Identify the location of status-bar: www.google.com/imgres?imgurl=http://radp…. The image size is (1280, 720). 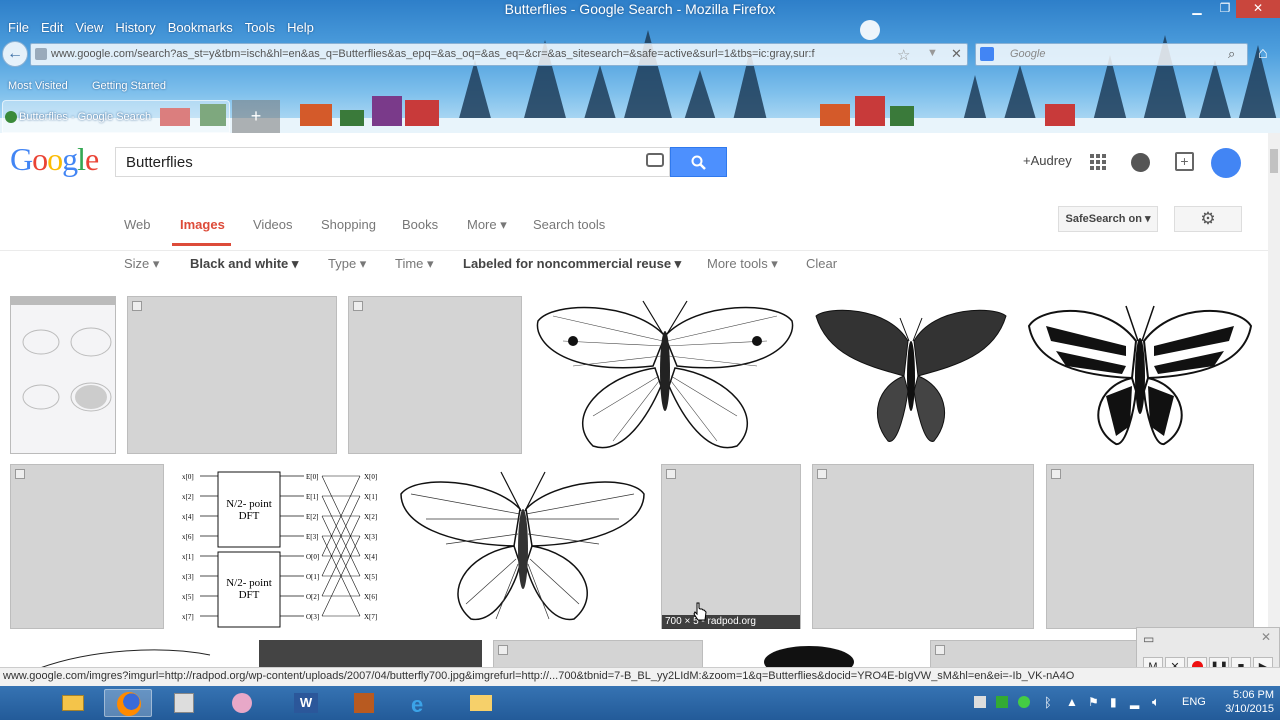
(640, 676).